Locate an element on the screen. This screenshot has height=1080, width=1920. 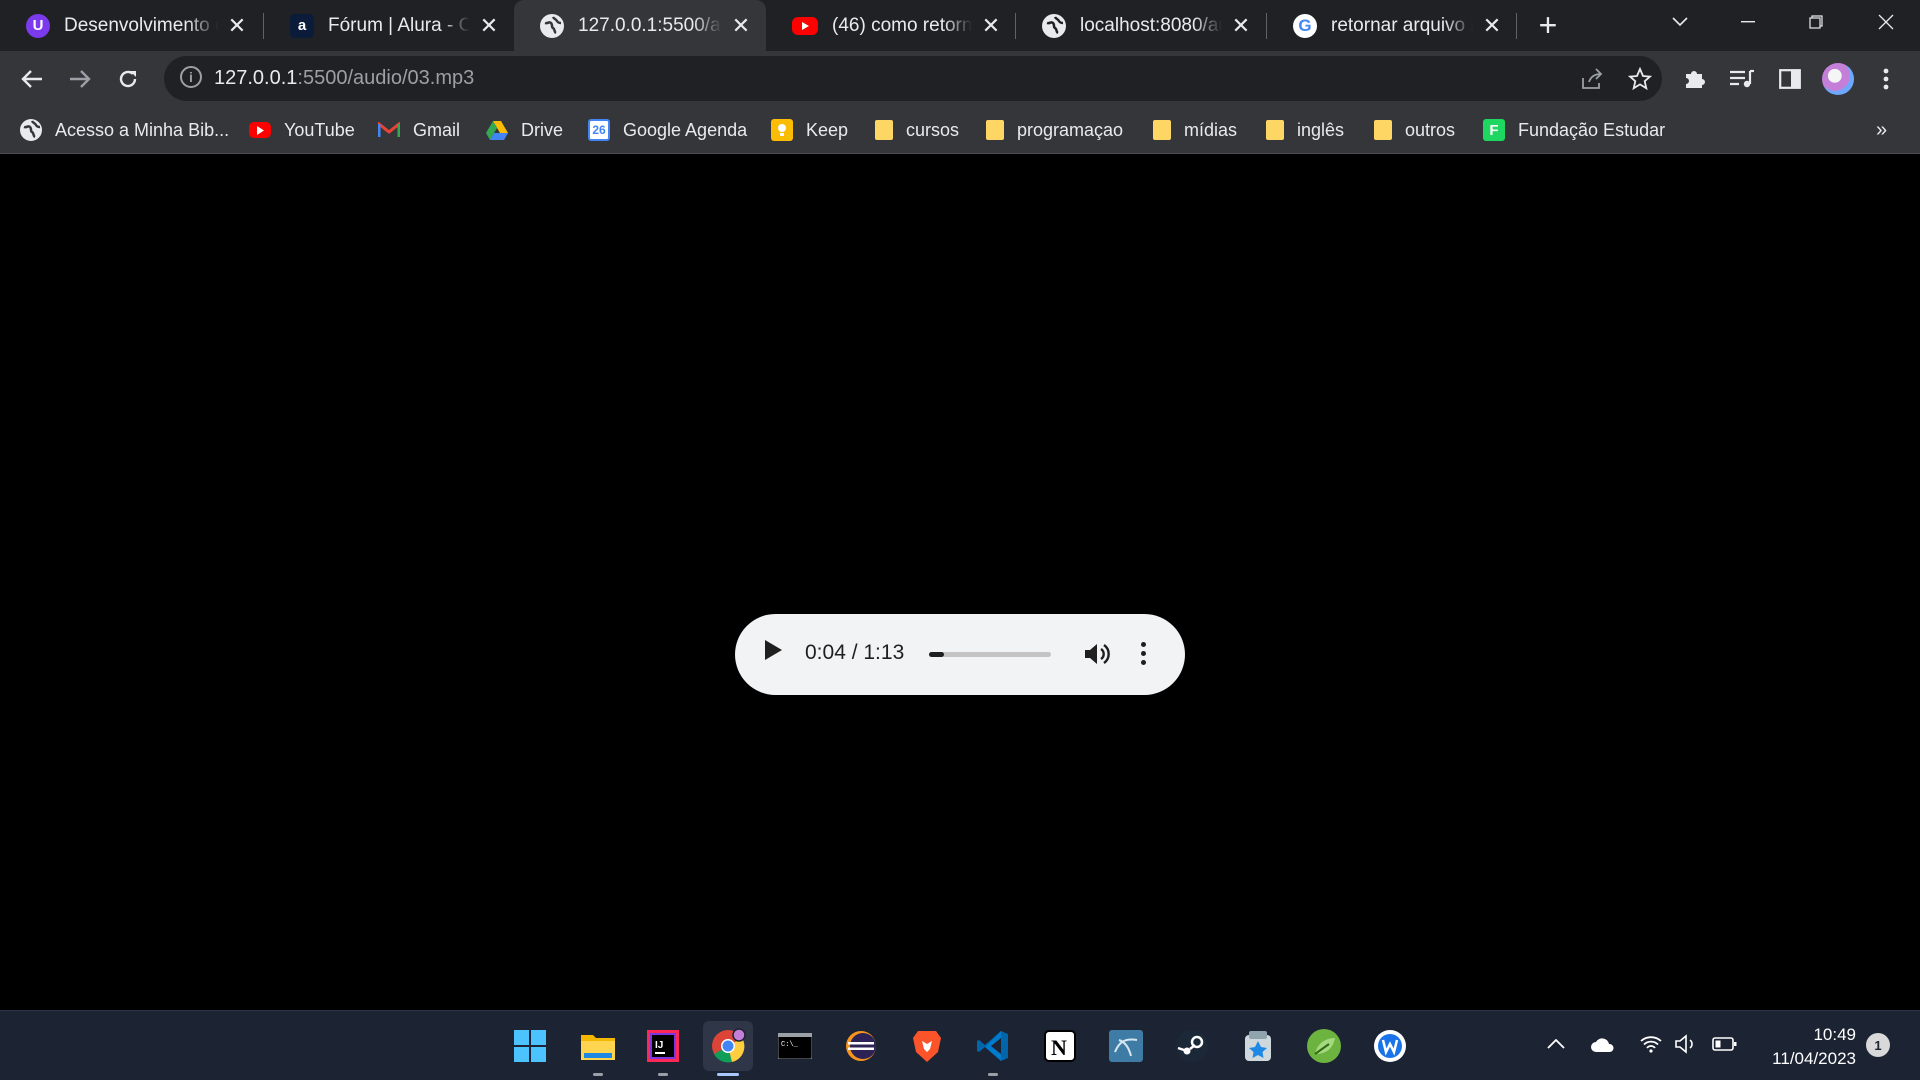
bookmark-gmail: Gmail is located at coordinates (419, 130).